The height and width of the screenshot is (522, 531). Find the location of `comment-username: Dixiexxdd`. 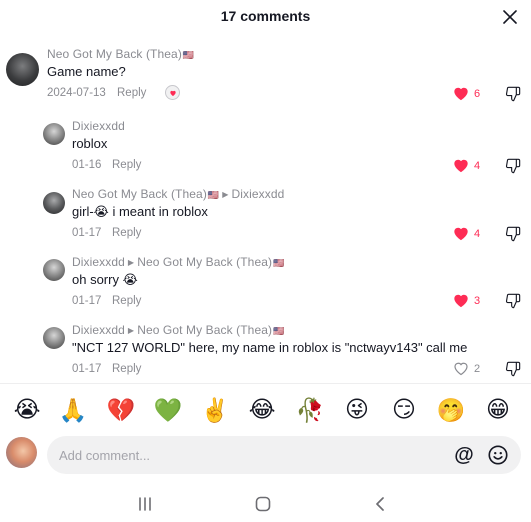

comment-username: Dixiexxdd is located at coordinates (98, 126).